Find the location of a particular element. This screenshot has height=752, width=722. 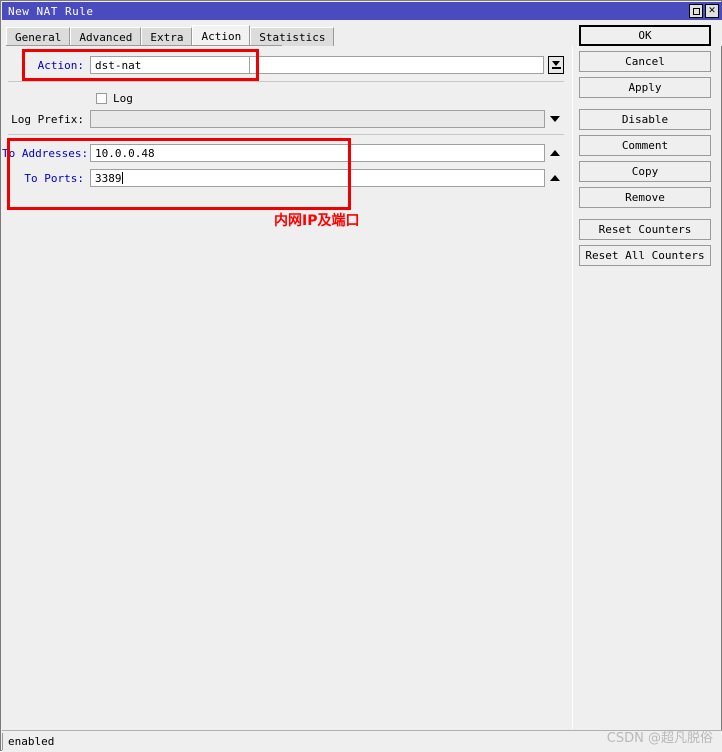

to-addresses-expand-icon is located at coordinates (555, 153).